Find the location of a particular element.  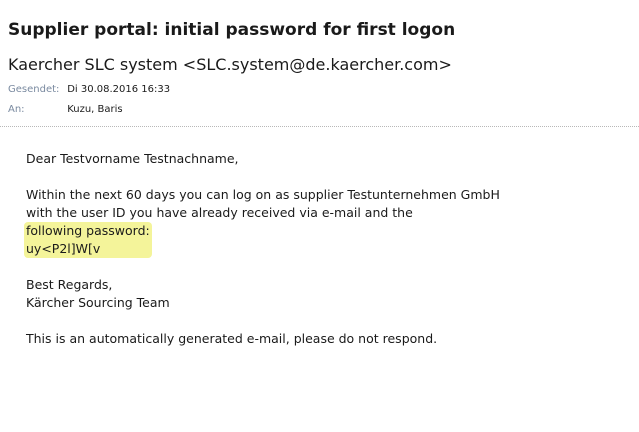

signature: Kärcher Sourcing Team is located at coordinates (98, 302).